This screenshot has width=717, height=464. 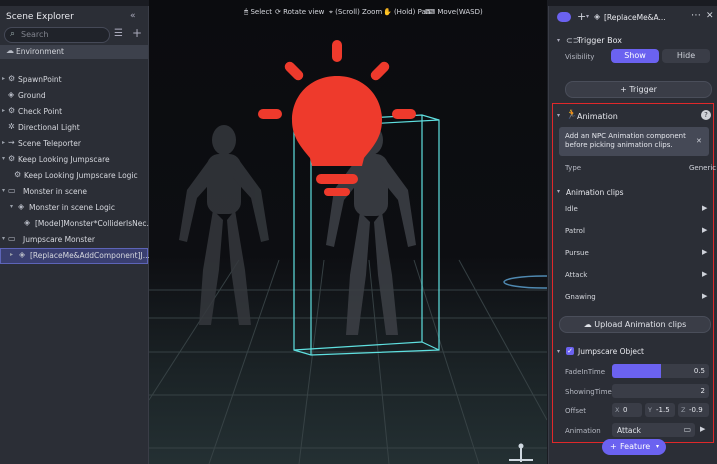 What do you see at coordinates (74, 52) in the screenshot?
I see `tree-item-environment: ☁ Environment` at bounding box center [74, 52].